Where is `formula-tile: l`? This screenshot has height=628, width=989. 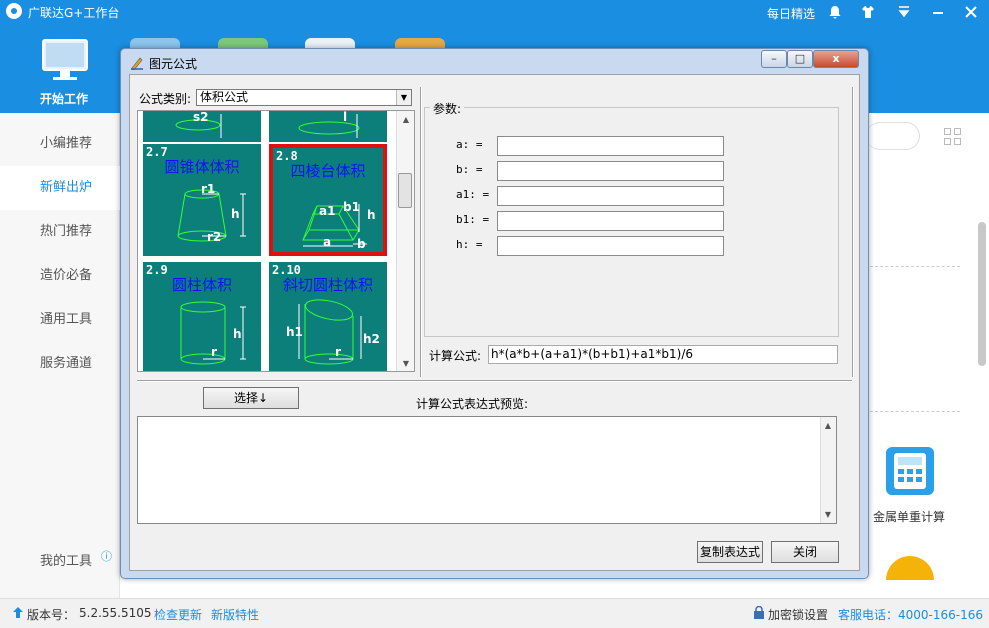 formula-tile: l is located at coordinates (328, 126).